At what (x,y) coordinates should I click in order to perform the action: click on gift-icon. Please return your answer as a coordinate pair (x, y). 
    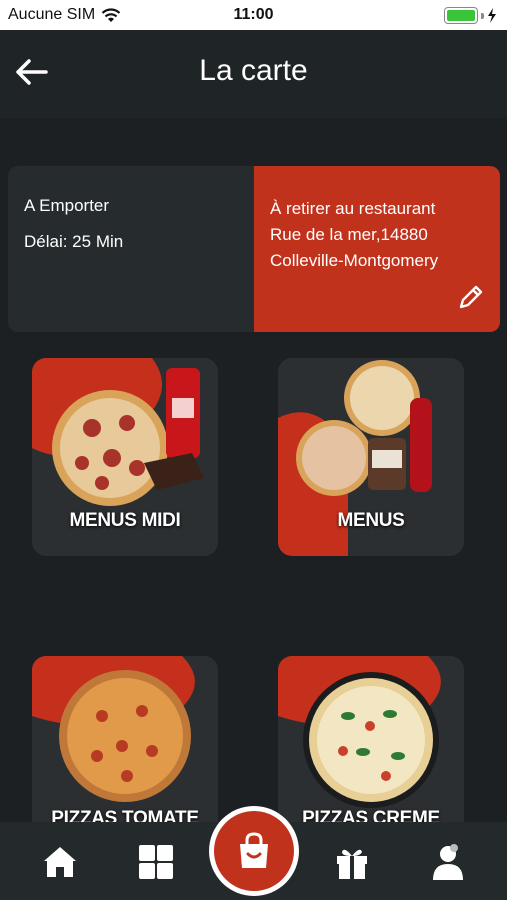
    Looking at the image, I should click on (352, 862).